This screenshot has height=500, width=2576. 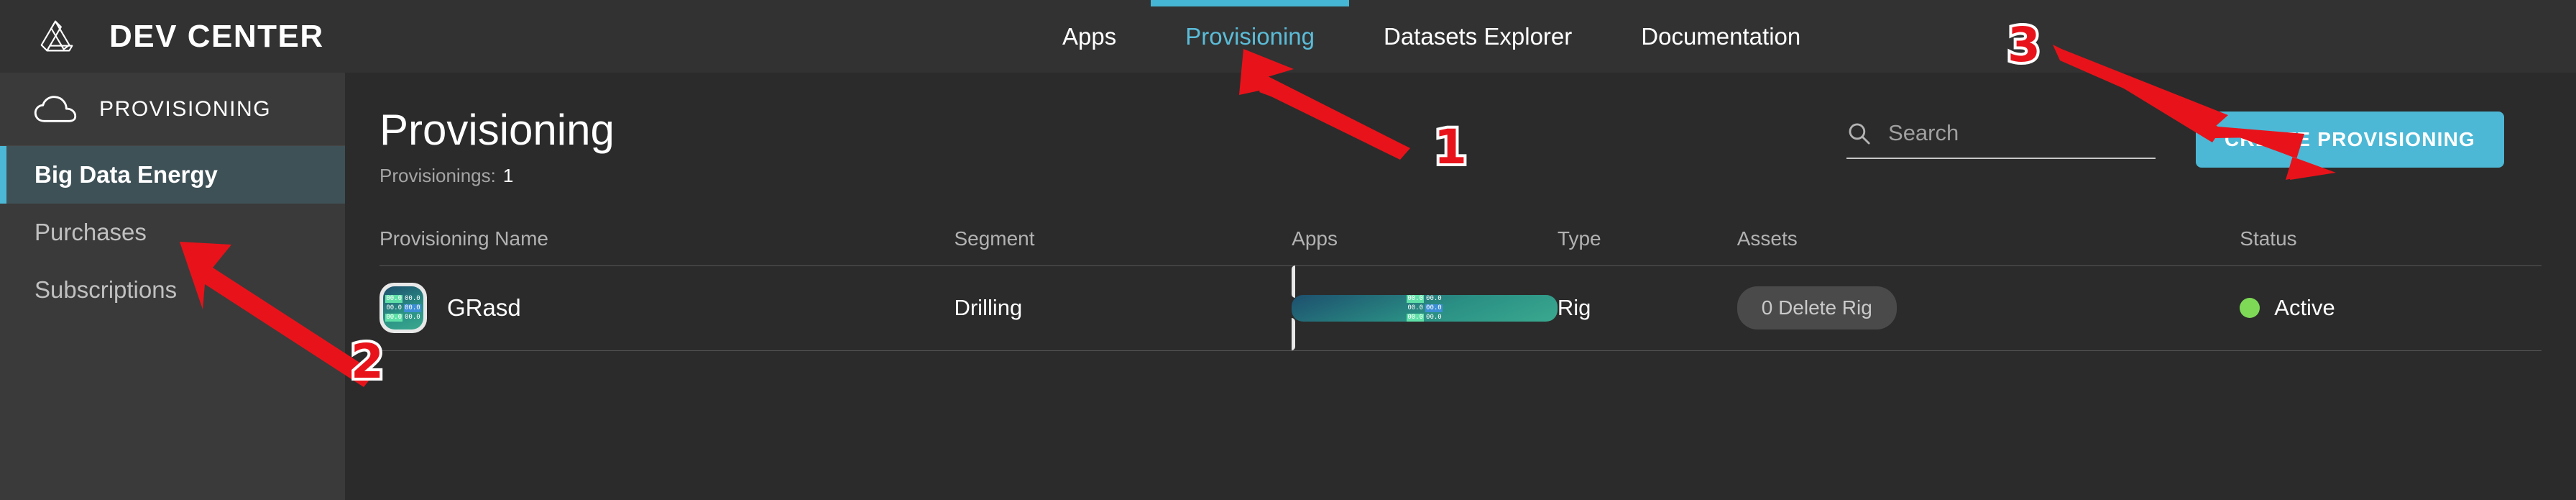 I want to click on column-header-type: Type, so click(x=1579, y=238).